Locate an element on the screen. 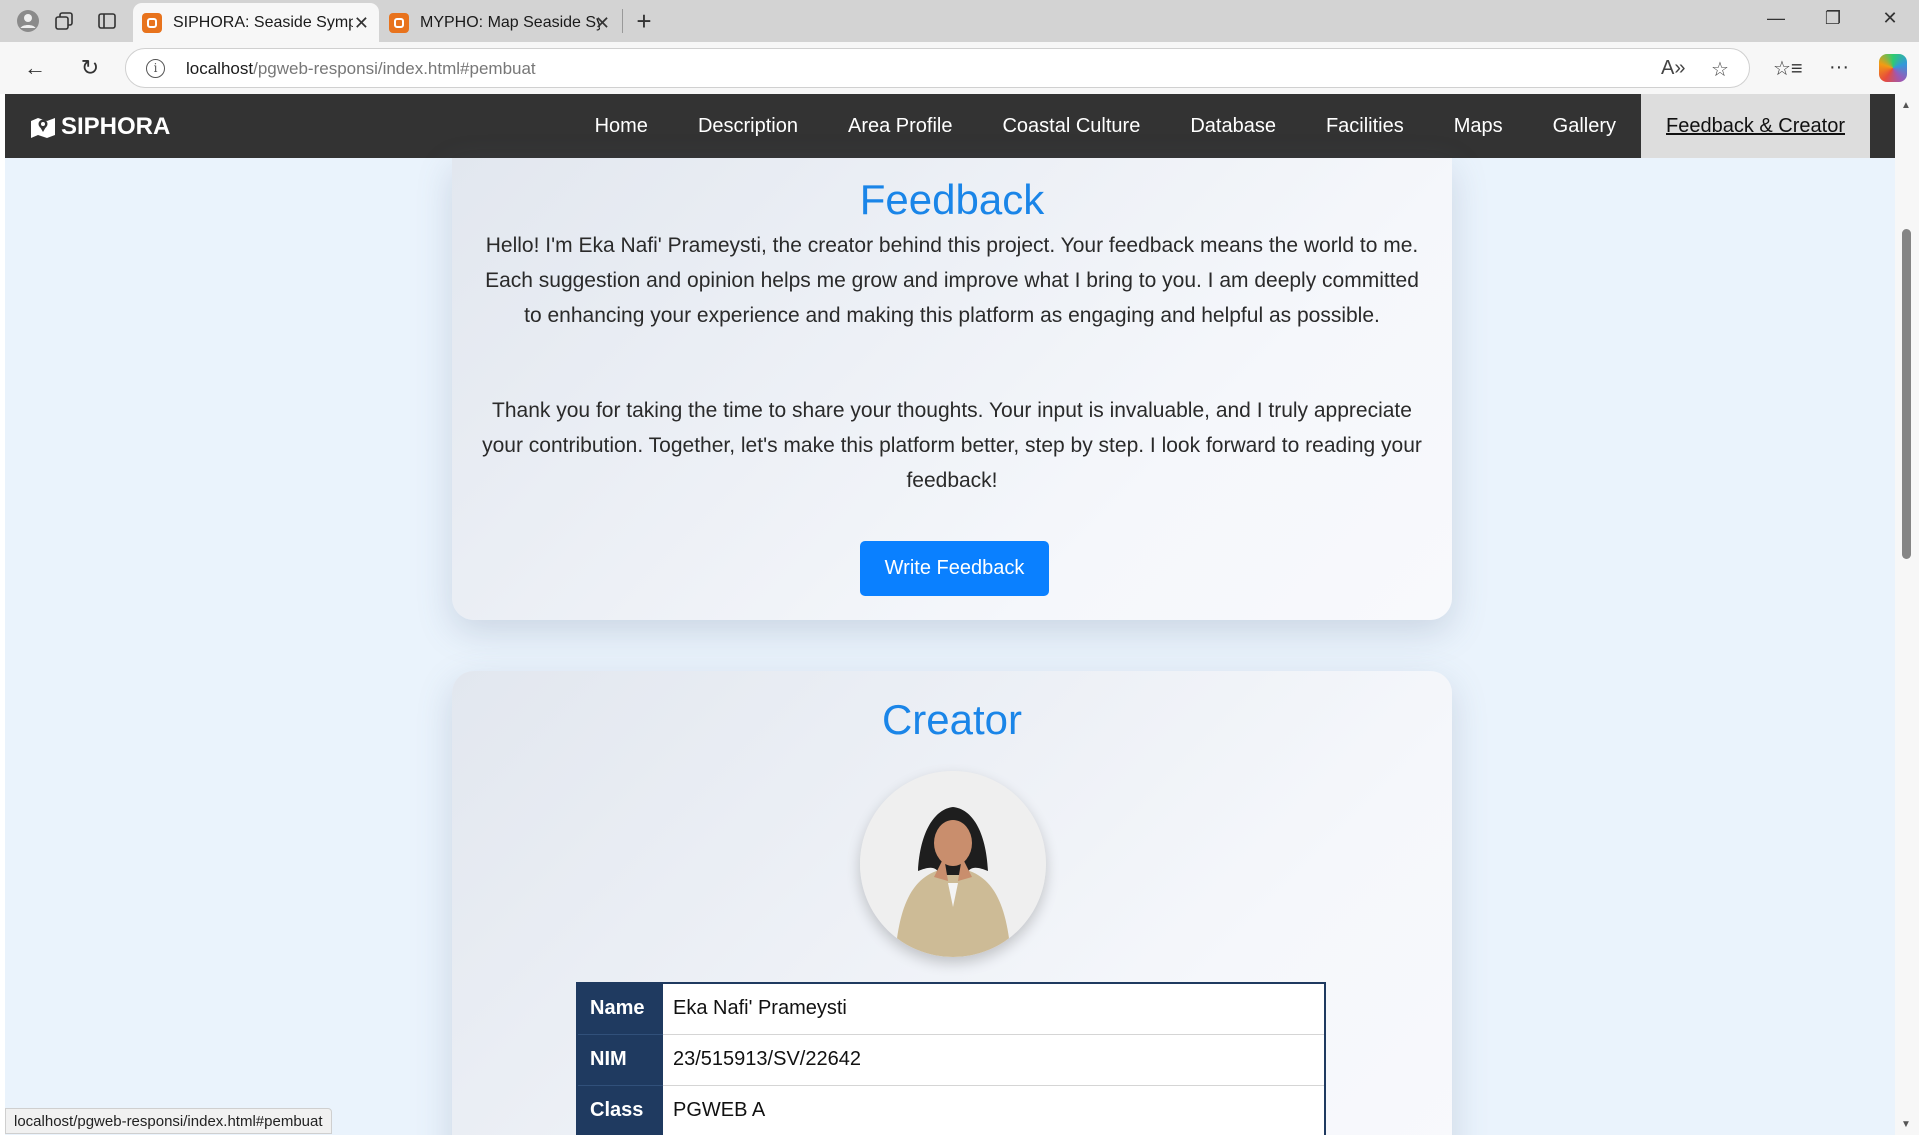 This screenshot has width=1919, height=1135. close-window-icon: ✕ is located at coordinates (1890, 18).